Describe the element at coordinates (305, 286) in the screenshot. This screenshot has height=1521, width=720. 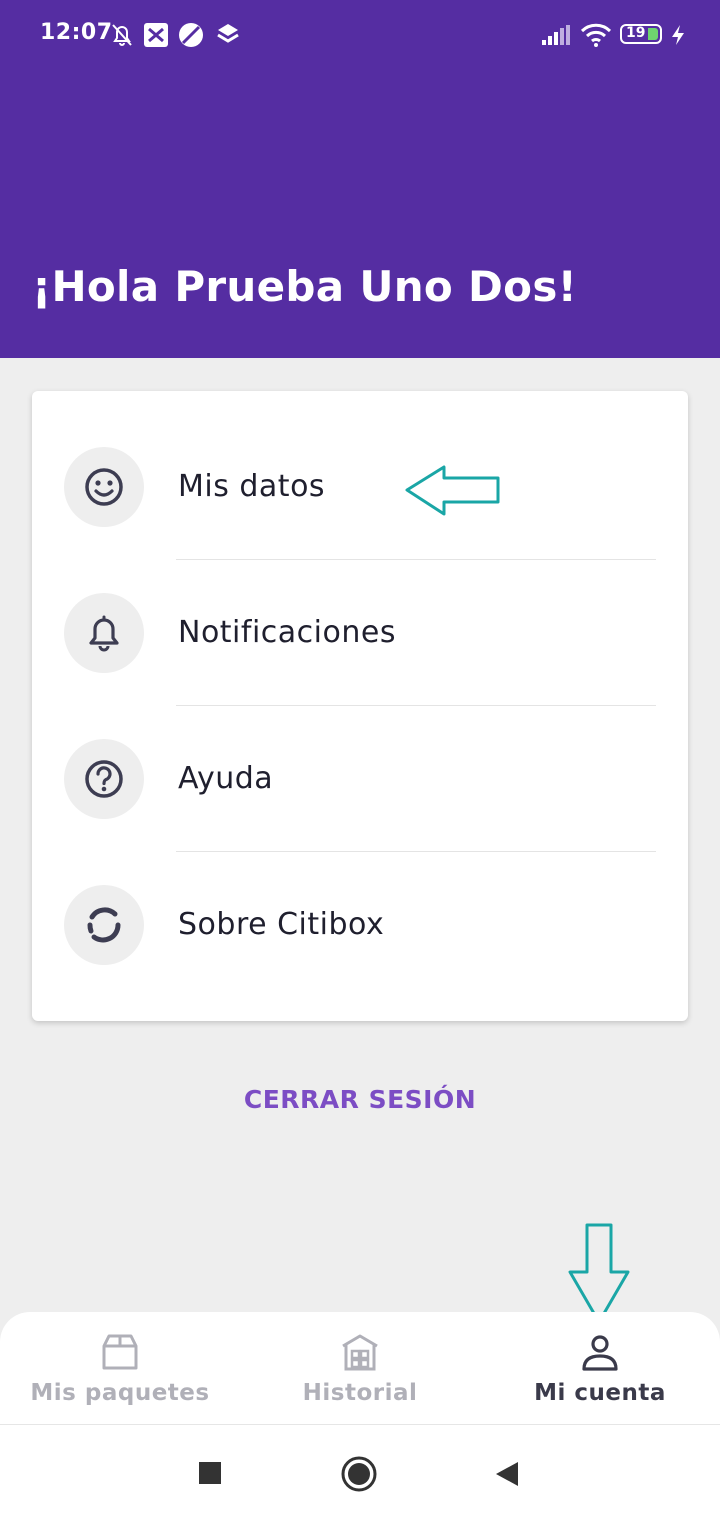
I see `greeting-title: ¡Hola Prueba Uno Dos!` at that location.